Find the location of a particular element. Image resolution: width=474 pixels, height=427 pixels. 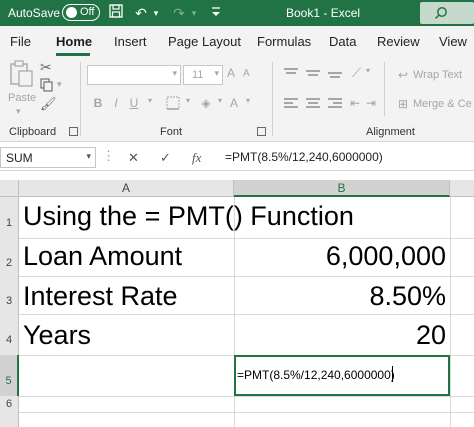

clipboard-group-label: Clipboard is located at coordinates (33, 132).